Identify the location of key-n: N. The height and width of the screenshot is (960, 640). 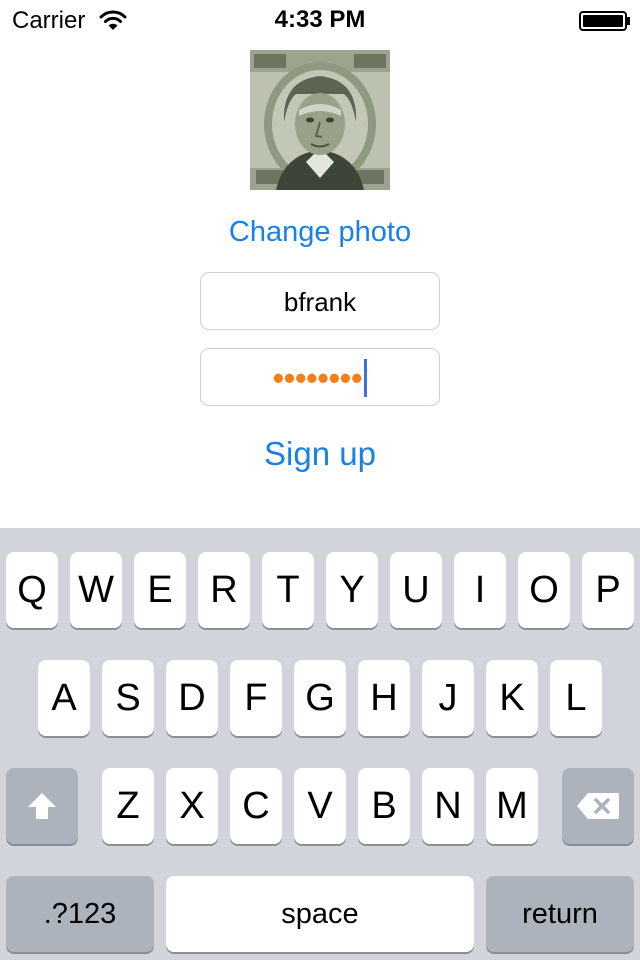
(448, 806).